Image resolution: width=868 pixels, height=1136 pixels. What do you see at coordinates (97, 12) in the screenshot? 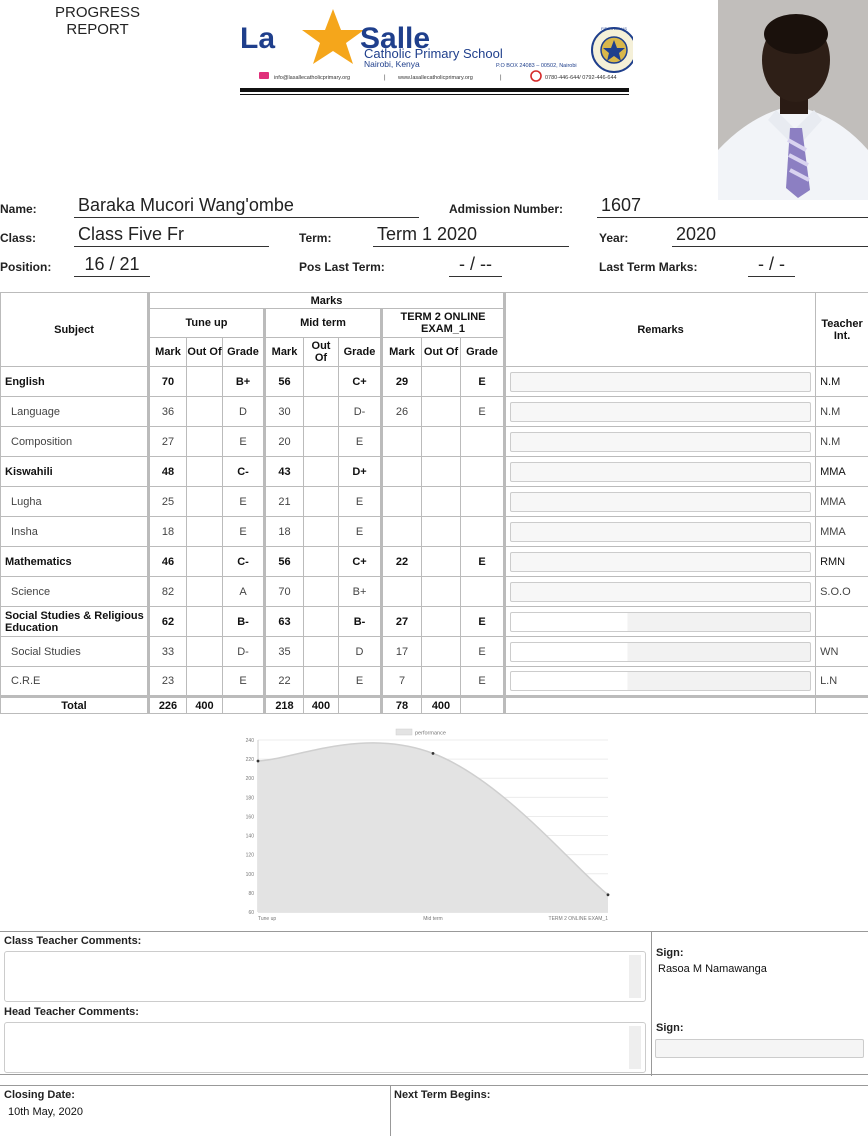
I see `report-title-line1: PROGRESS` at bounding box center [97, 12].